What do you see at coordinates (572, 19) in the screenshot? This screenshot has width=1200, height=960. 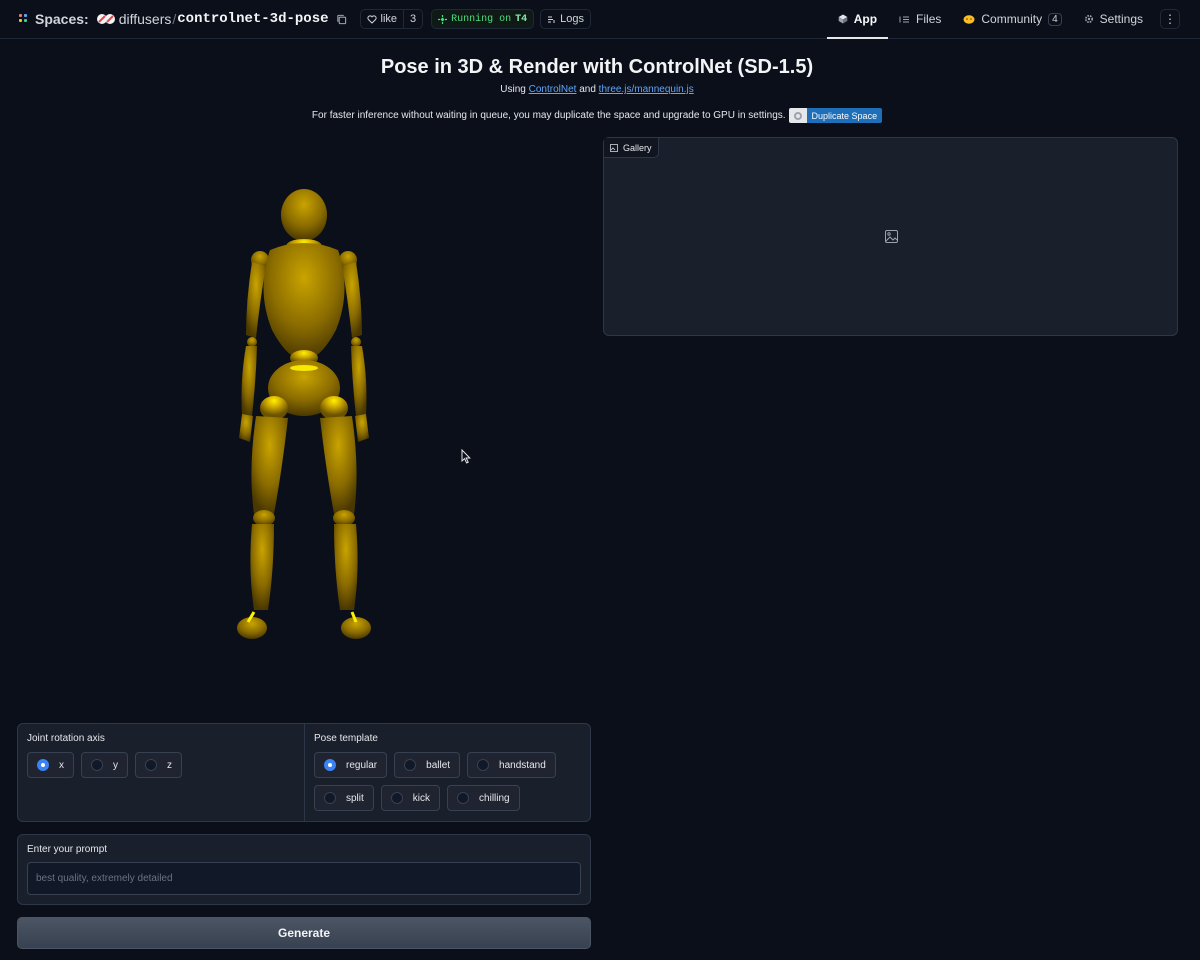 I see `logs-label: Logs` at bounding box center [572, 19].